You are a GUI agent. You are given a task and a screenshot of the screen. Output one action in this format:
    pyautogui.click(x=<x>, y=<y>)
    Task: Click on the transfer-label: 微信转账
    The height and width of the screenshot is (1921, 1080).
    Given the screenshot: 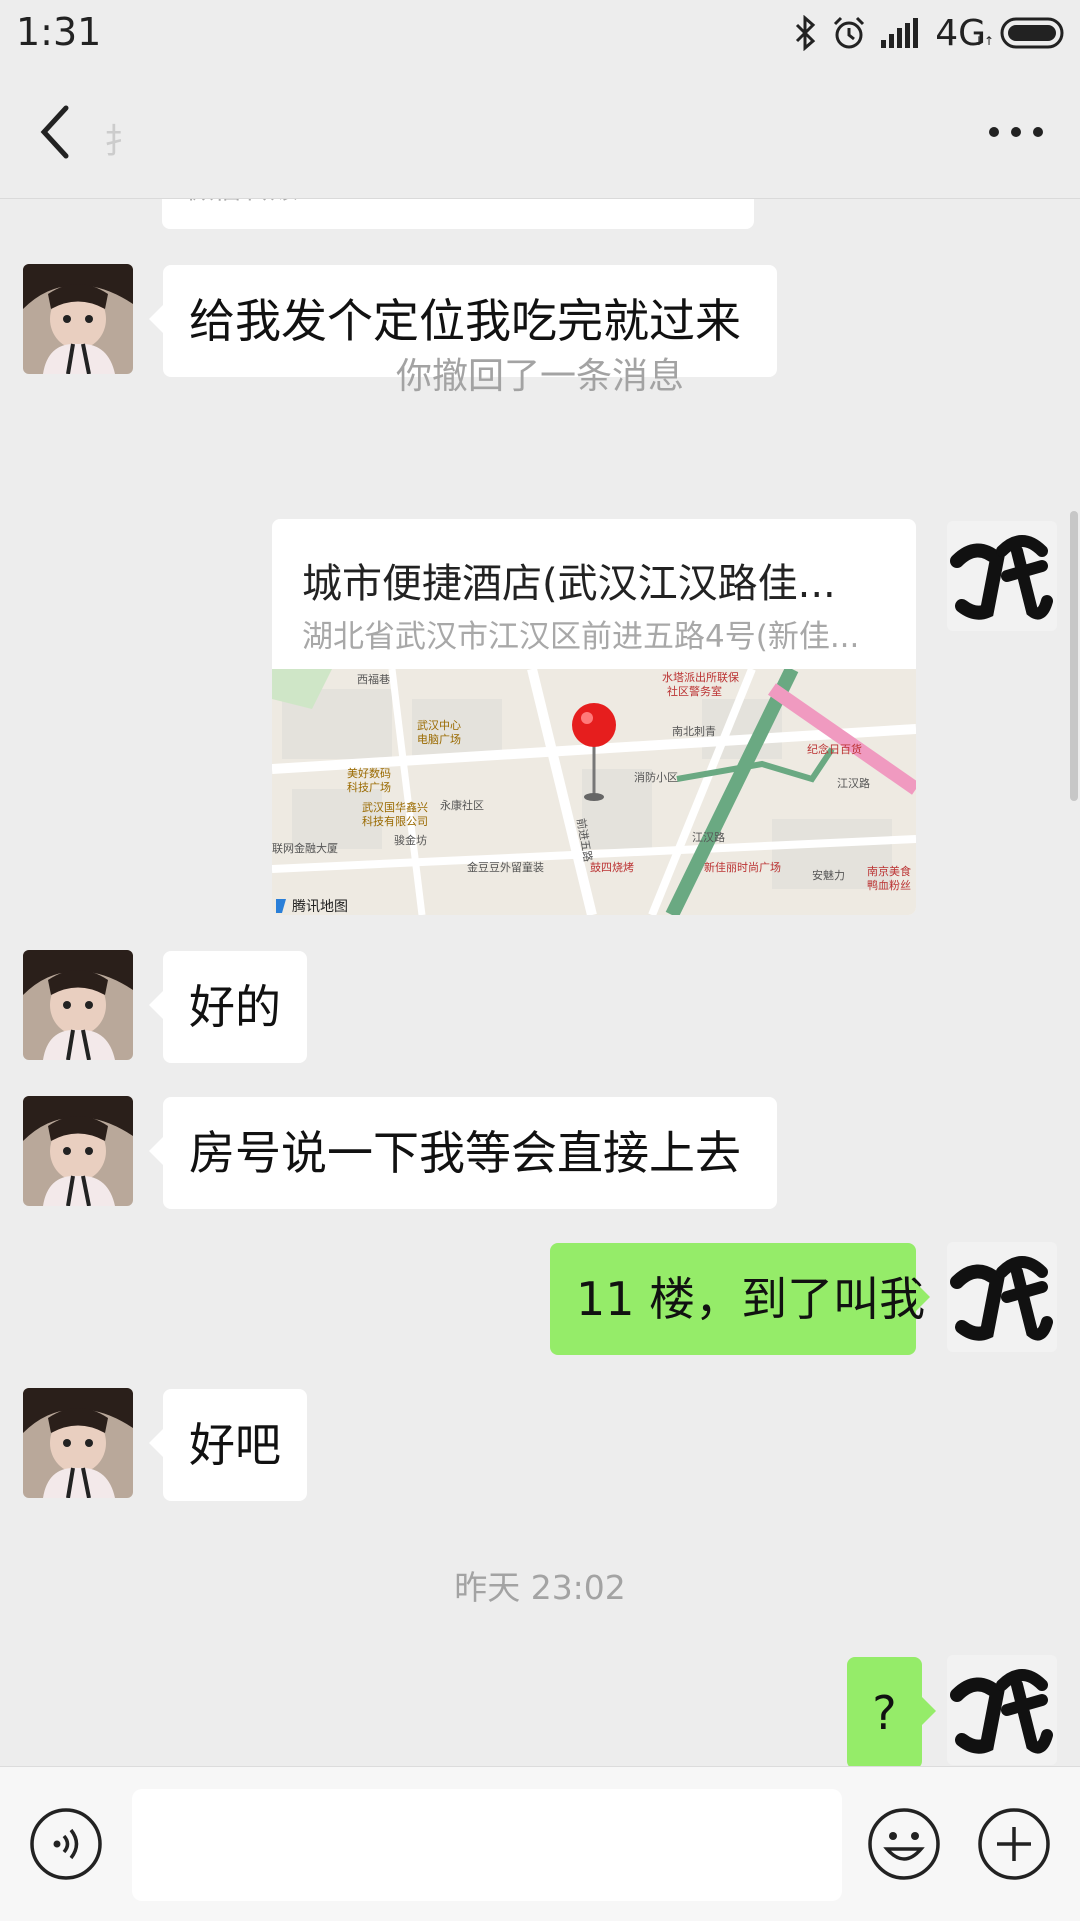 What is the action you would take?
    pyautogui.click(x=242, y=203)
    